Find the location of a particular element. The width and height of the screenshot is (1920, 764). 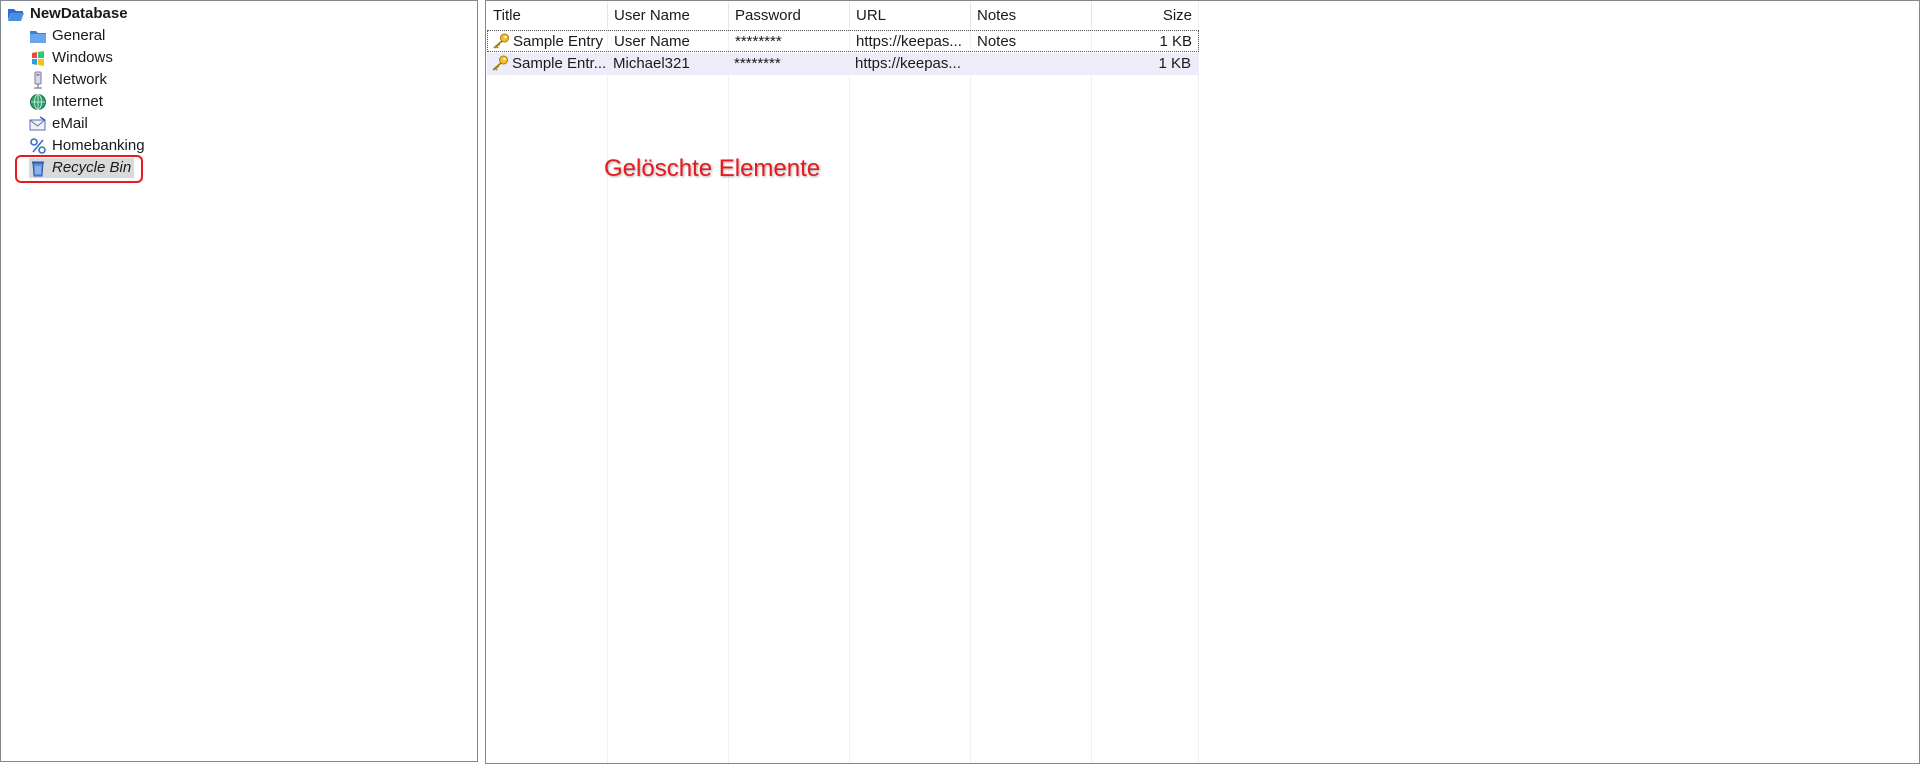

tree-item-windows: Windows is located at coordinates (71, 58).